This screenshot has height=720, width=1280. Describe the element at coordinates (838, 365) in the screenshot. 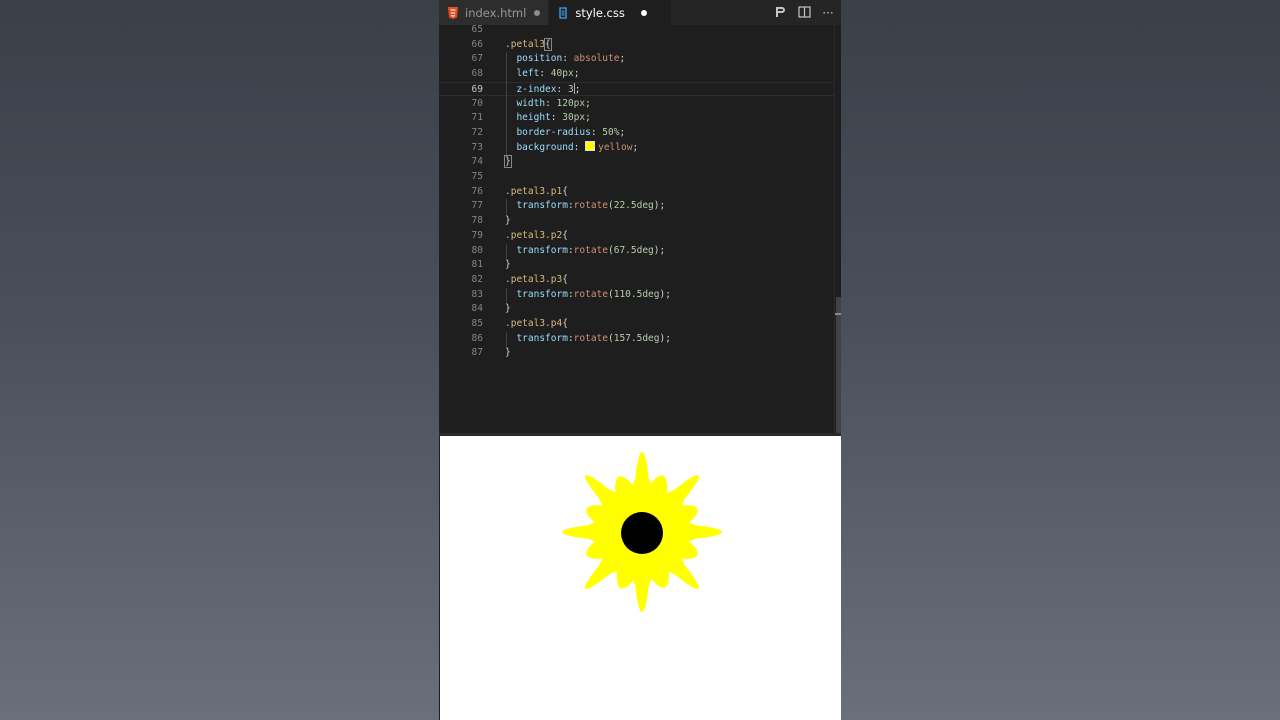

I see `scrollbar-thumb` at that location.